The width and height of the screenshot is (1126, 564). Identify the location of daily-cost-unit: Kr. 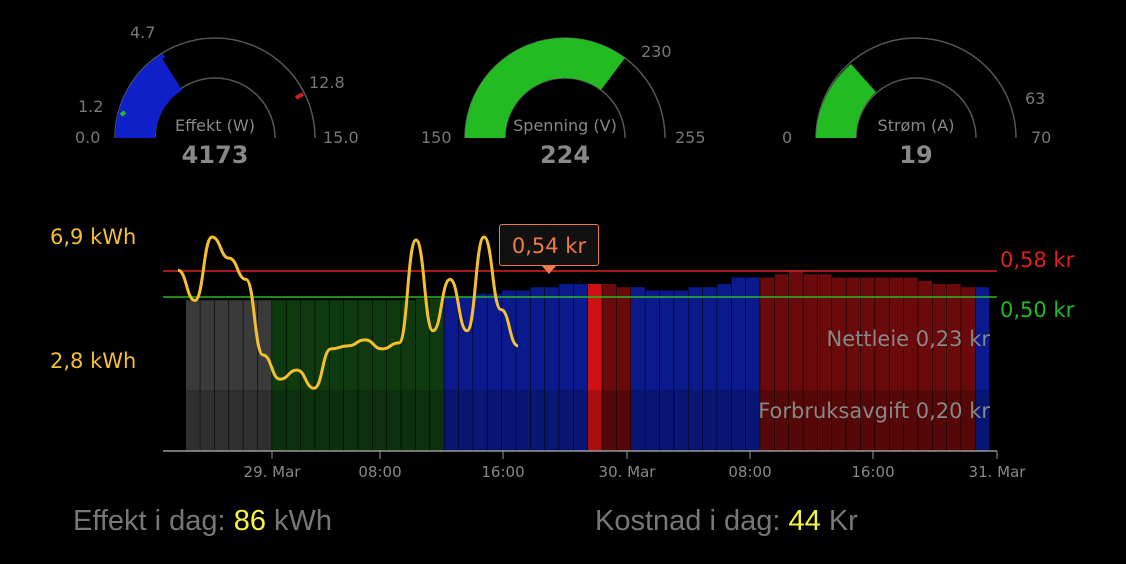
(843, 521).